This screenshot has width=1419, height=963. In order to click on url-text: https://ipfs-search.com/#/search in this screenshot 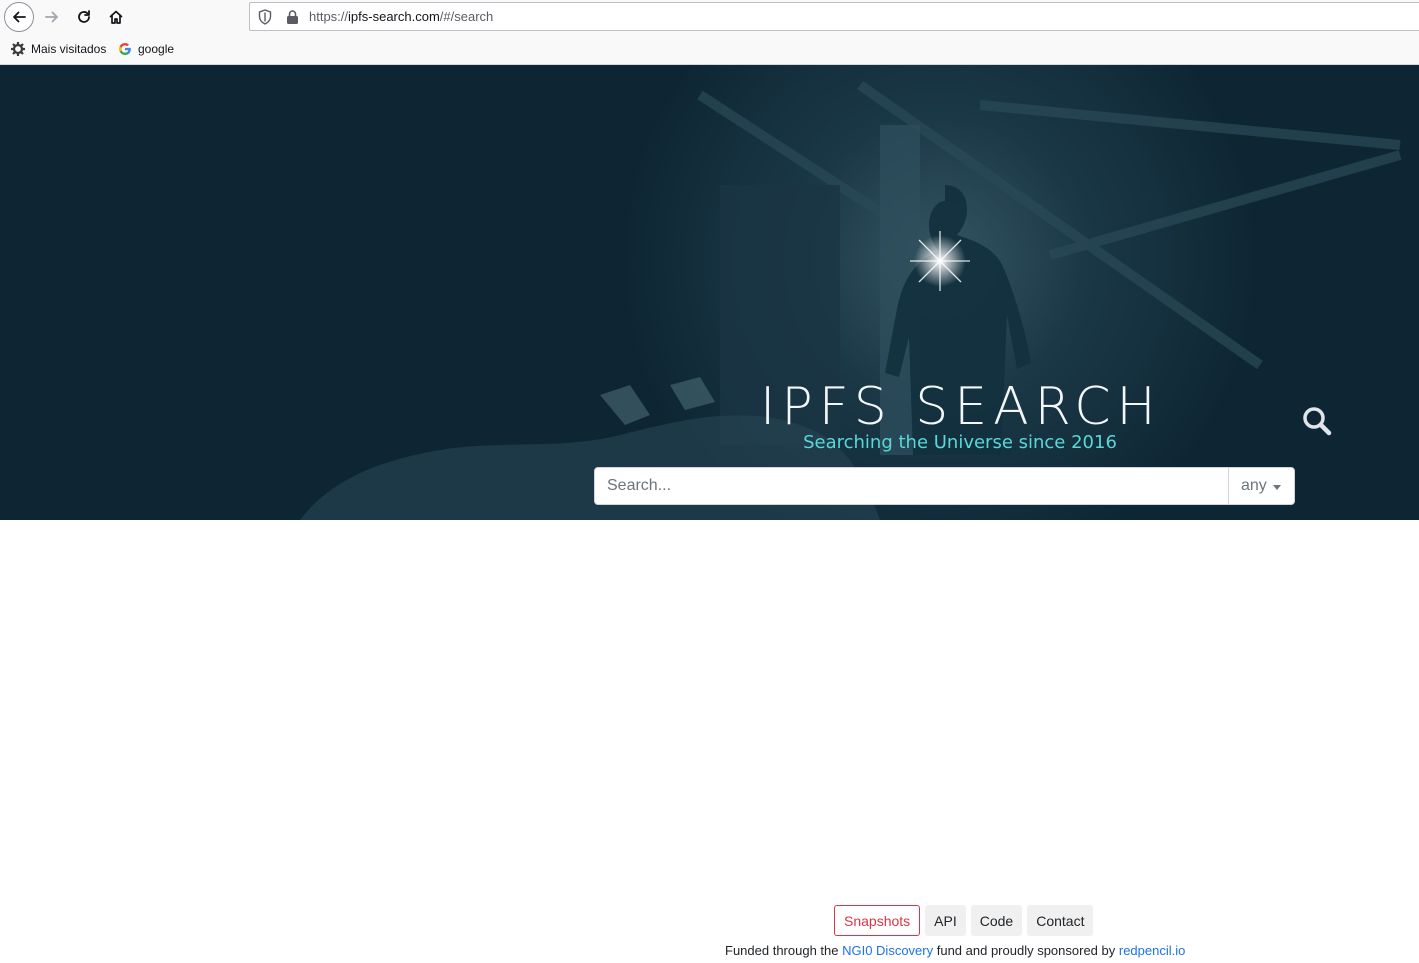, I will do `click(401, 16)`.